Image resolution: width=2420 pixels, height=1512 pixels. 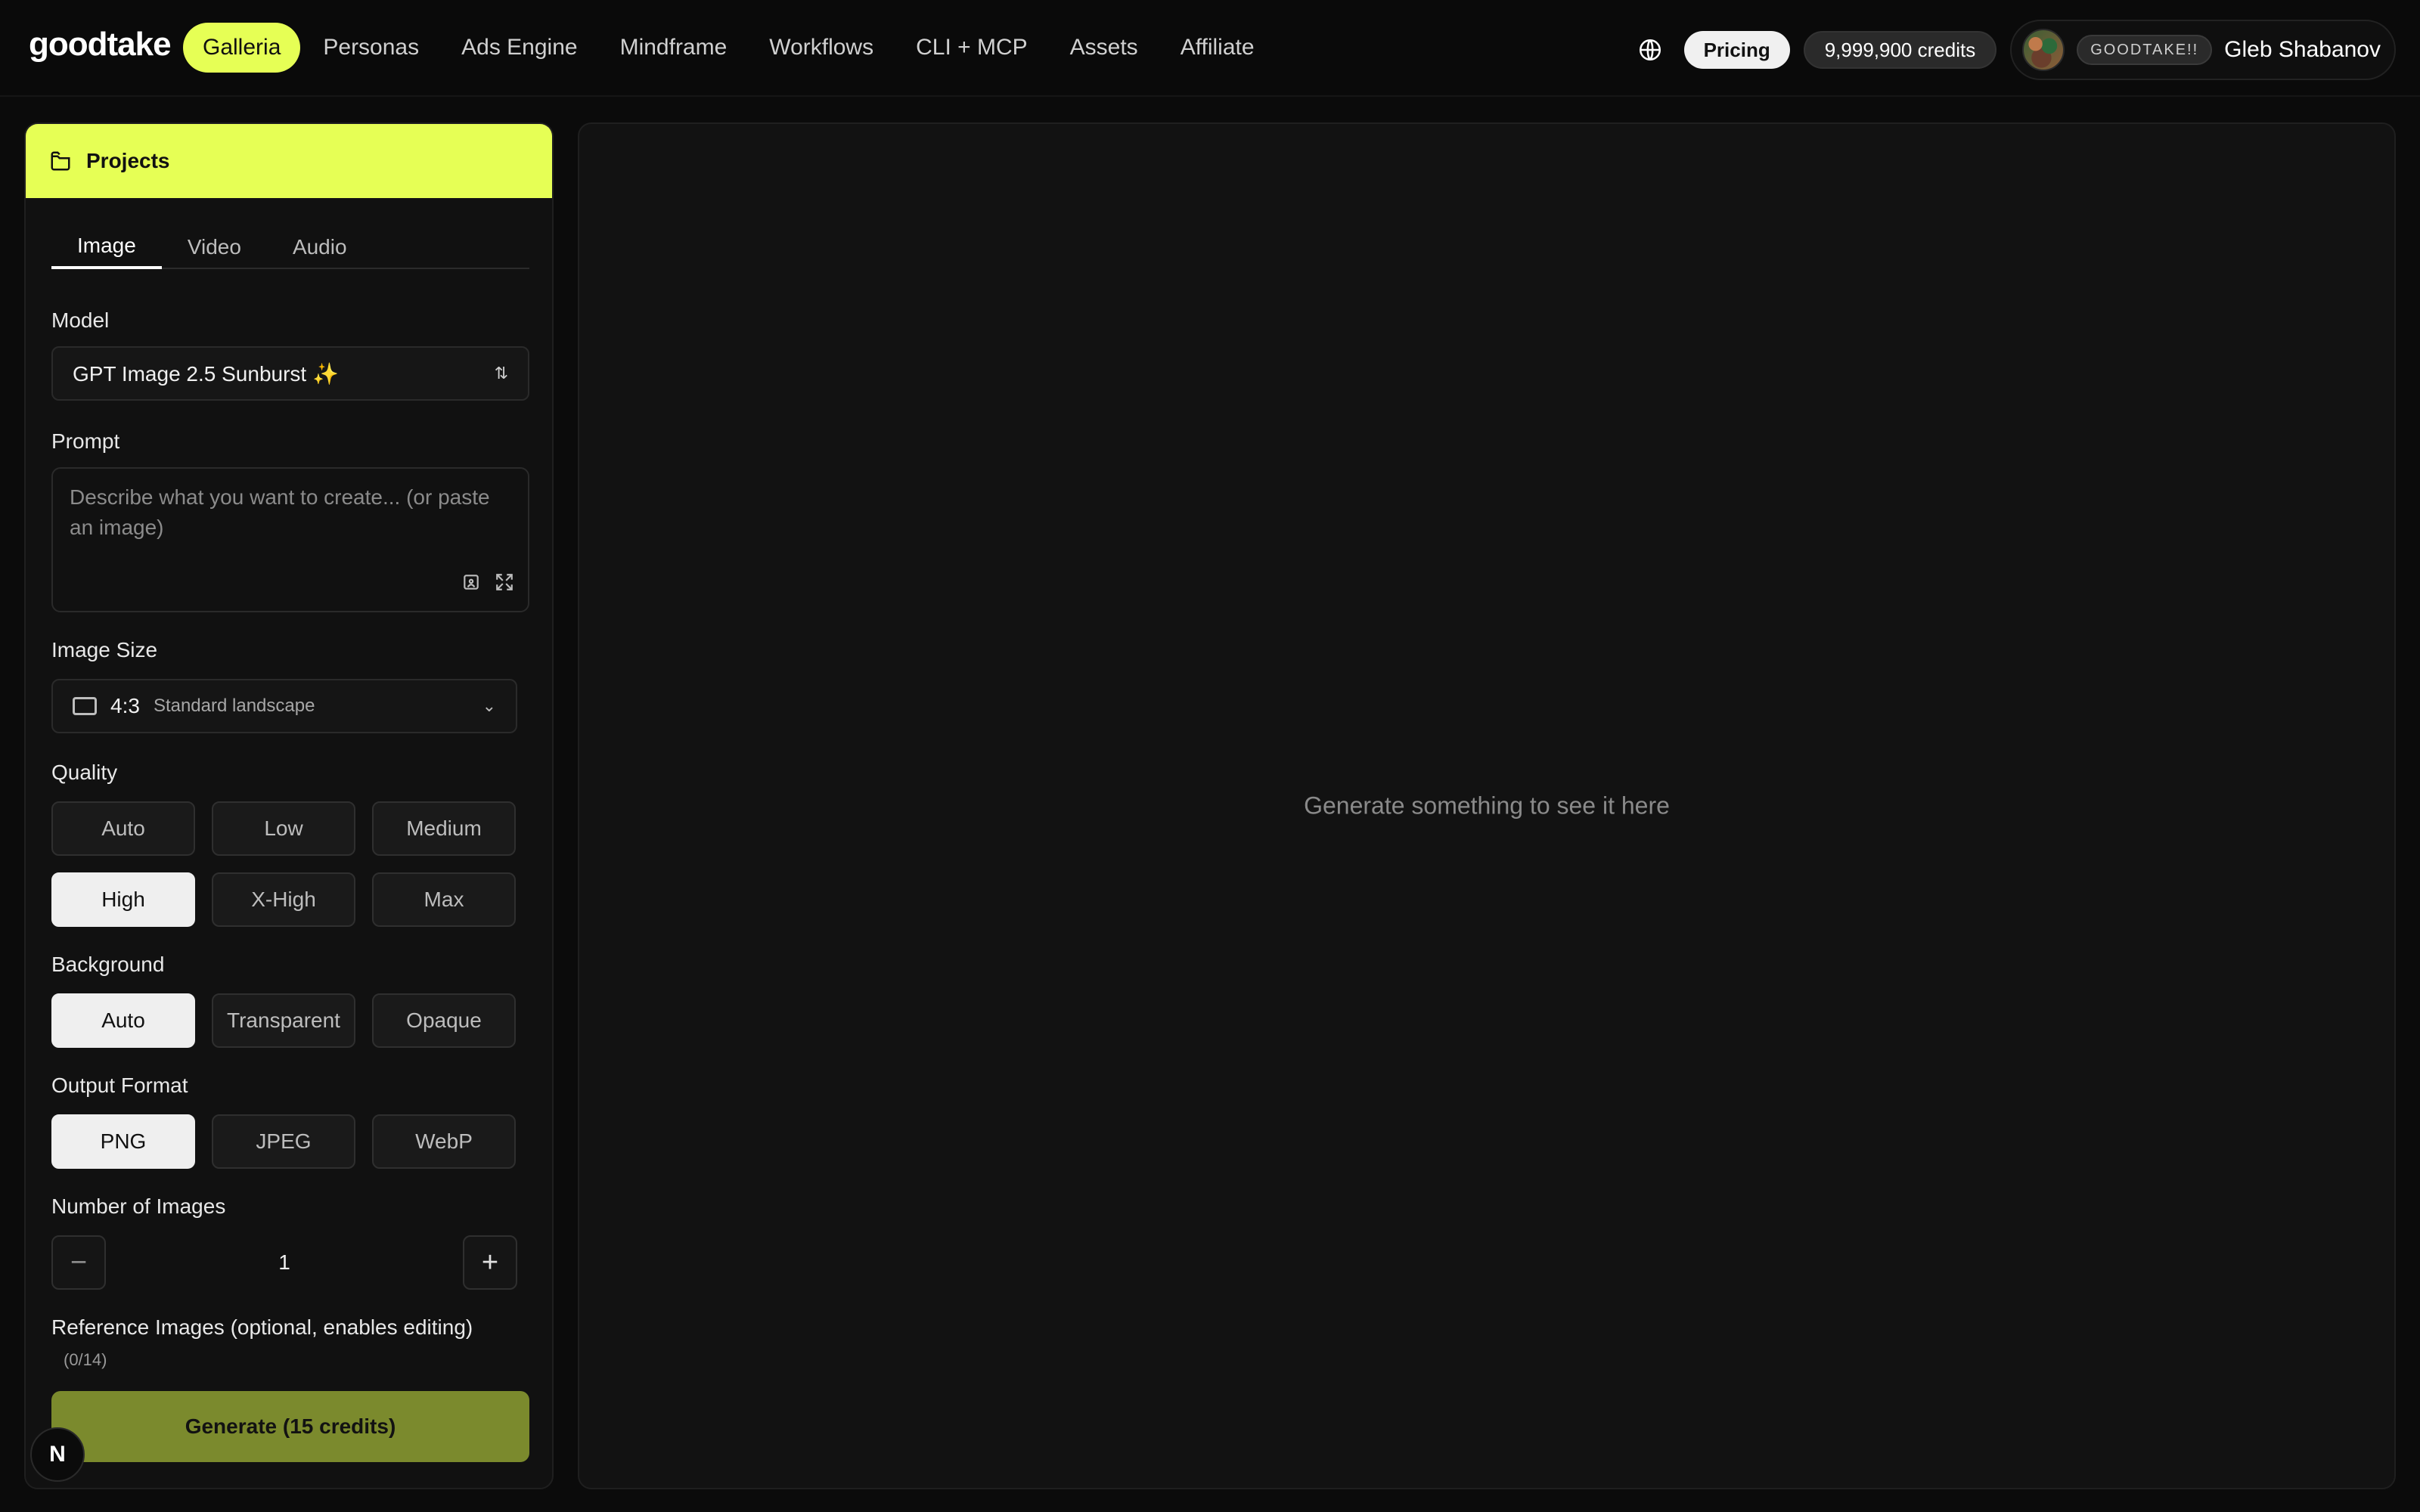 What do you see at coordinates (1900, 50) in the screenshot?
I see `credits-badge: 9,999,900 credits` at bounding box center [1900, 50].